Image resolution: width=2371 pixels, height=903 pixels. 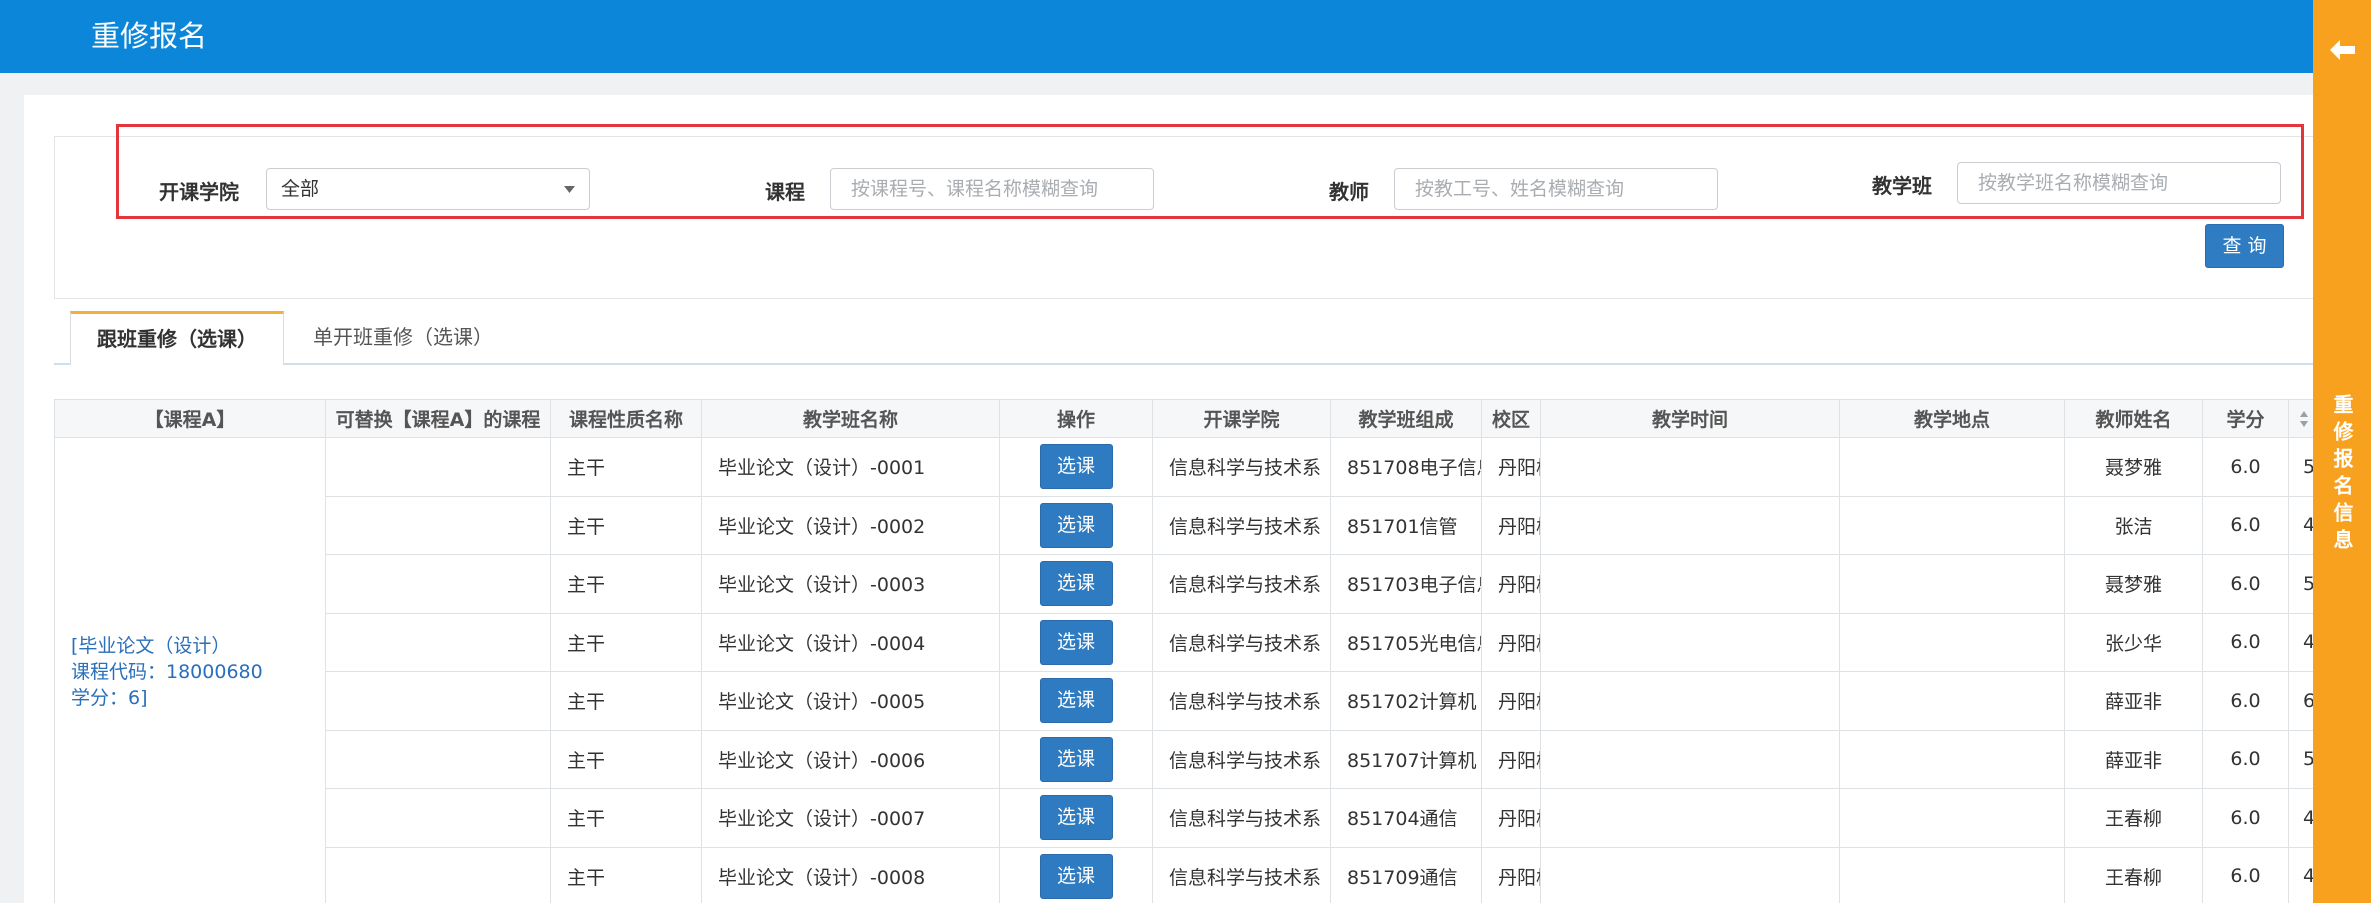 I want to click on tab-separate-class-retake: 单开班重修（选课）, so click(x=403, y=337).